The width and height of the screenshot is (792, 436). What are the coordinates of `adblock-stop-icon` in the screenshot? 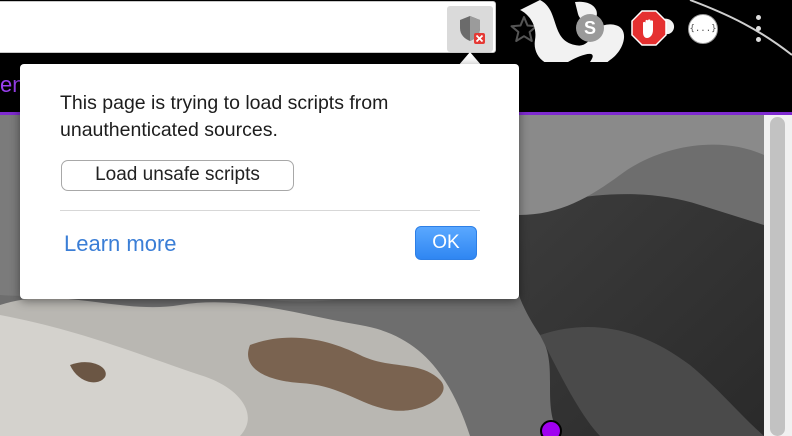 It's located at (649, 28).